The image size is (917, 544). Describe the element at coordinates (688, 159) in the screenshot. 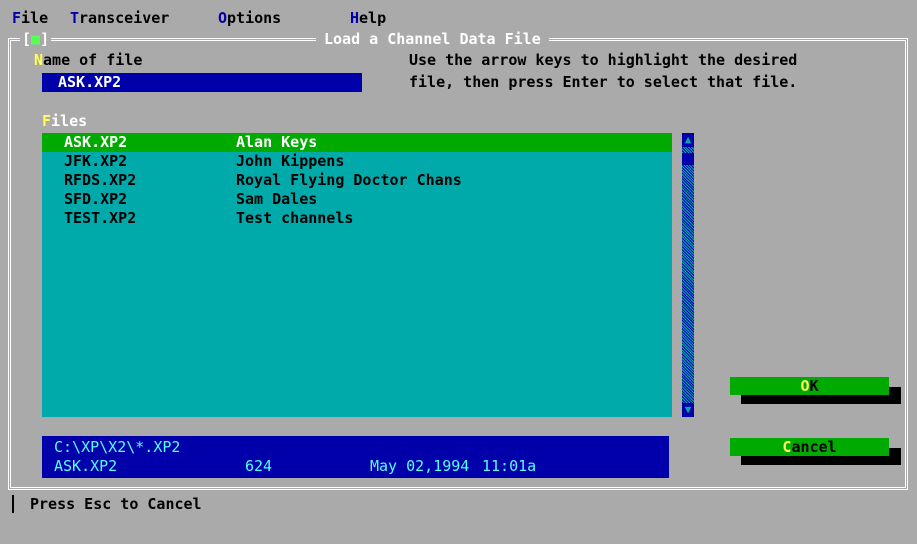

I see `scroll-thumb` at that location.